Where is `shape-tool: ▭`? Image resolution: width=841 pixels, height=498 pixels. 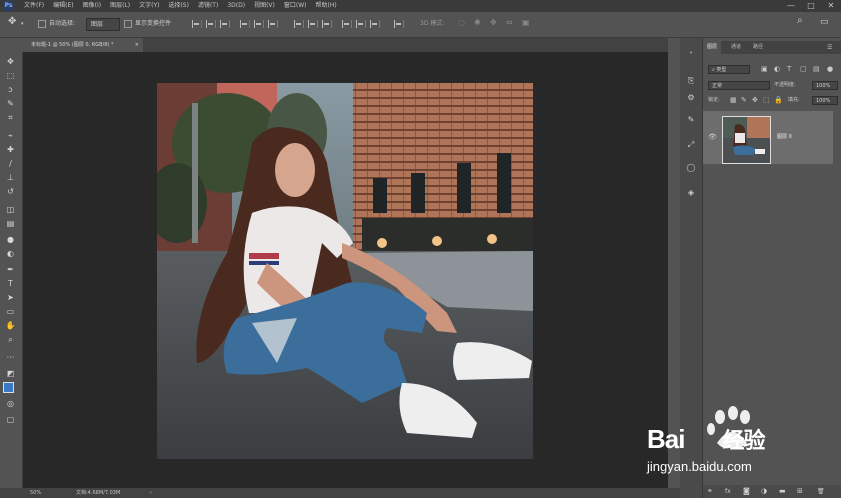 shape-tool: ▭ is located at coordinates (10, 311).